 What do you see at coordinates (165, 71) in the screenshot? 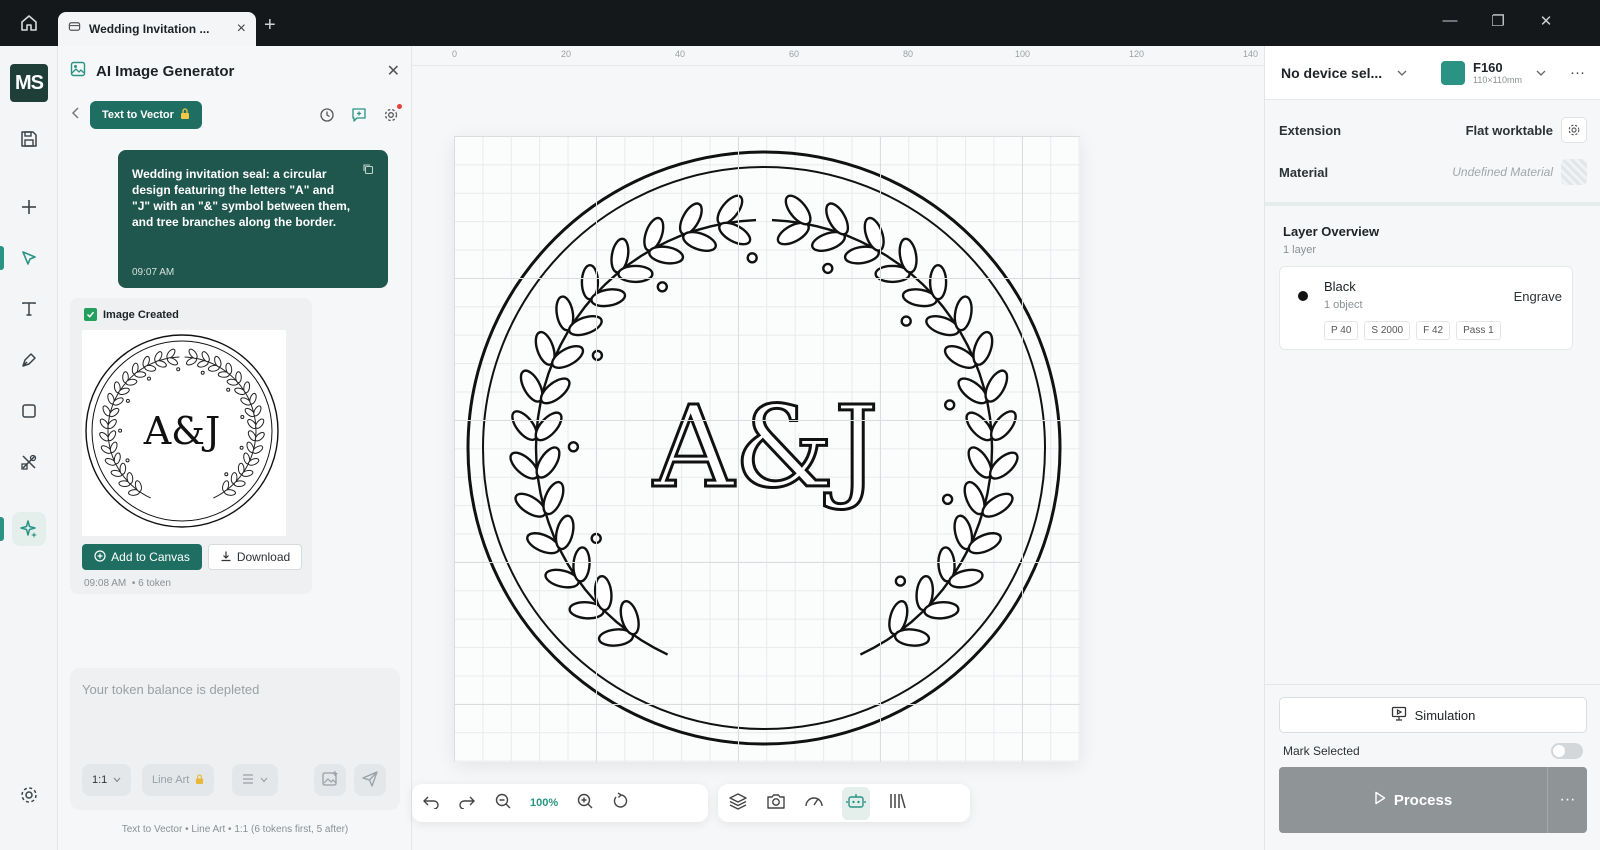
I see `panel-title: AI Image Generator` at bounding box center [165, 71].